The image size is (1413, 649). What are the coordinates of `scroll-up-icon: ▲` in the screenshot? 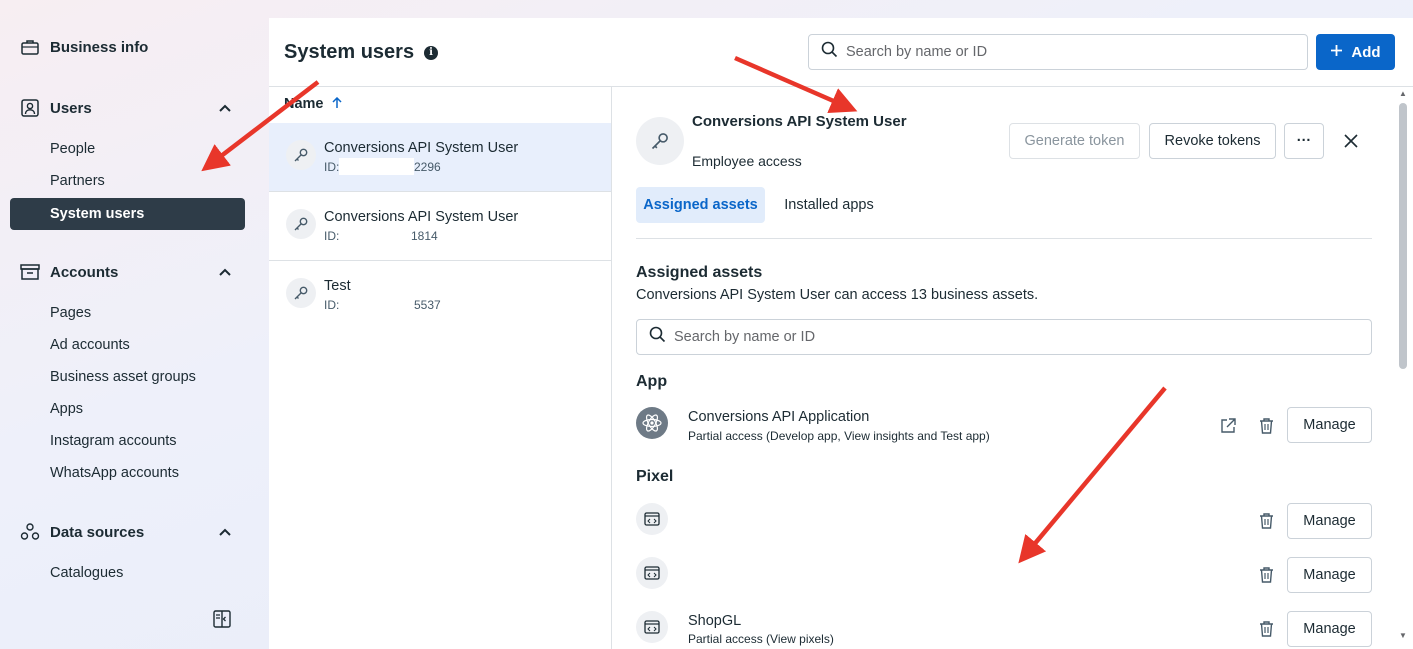 It's located at (1403, 93).